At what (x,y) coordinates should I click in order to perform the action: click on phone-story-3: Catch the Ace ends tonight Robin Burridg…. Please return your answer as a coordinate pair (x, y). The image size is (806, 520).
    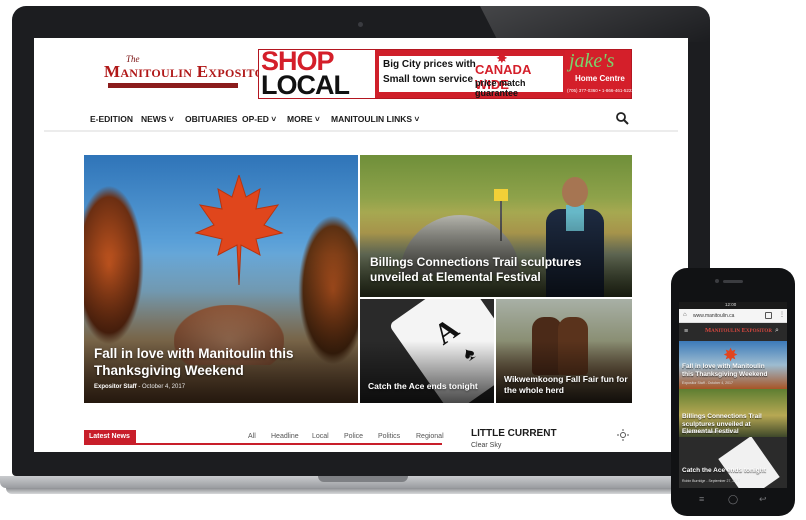
    Looking at the image, I should click on (733, 462).